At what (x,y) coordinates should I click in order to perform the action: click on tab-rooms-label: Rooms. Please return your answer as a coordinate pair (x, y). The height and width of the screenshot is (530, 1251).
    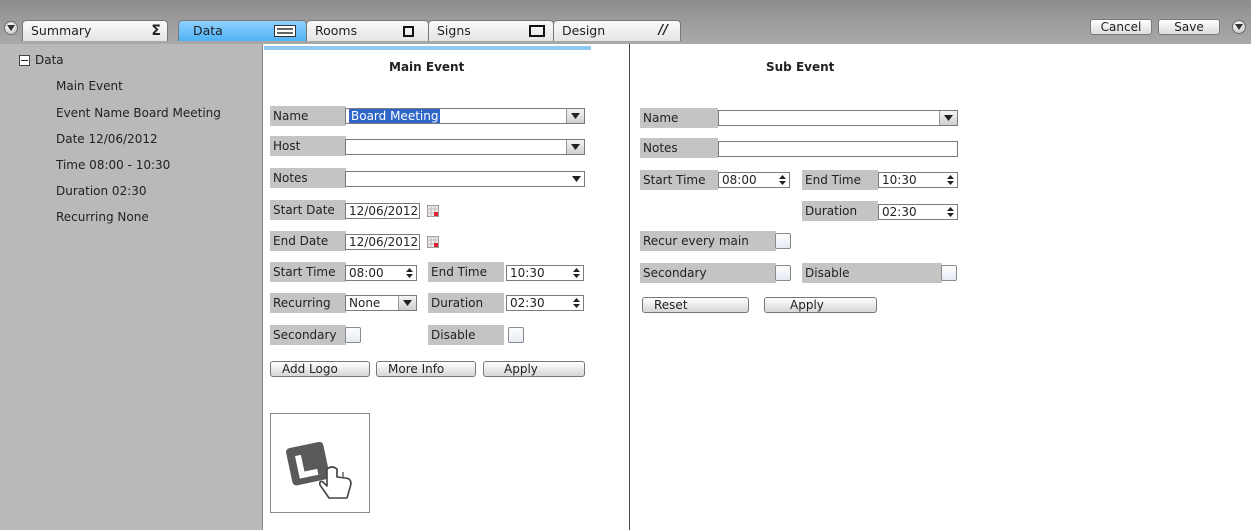
    Looking at the image, I should click on (336, 30).